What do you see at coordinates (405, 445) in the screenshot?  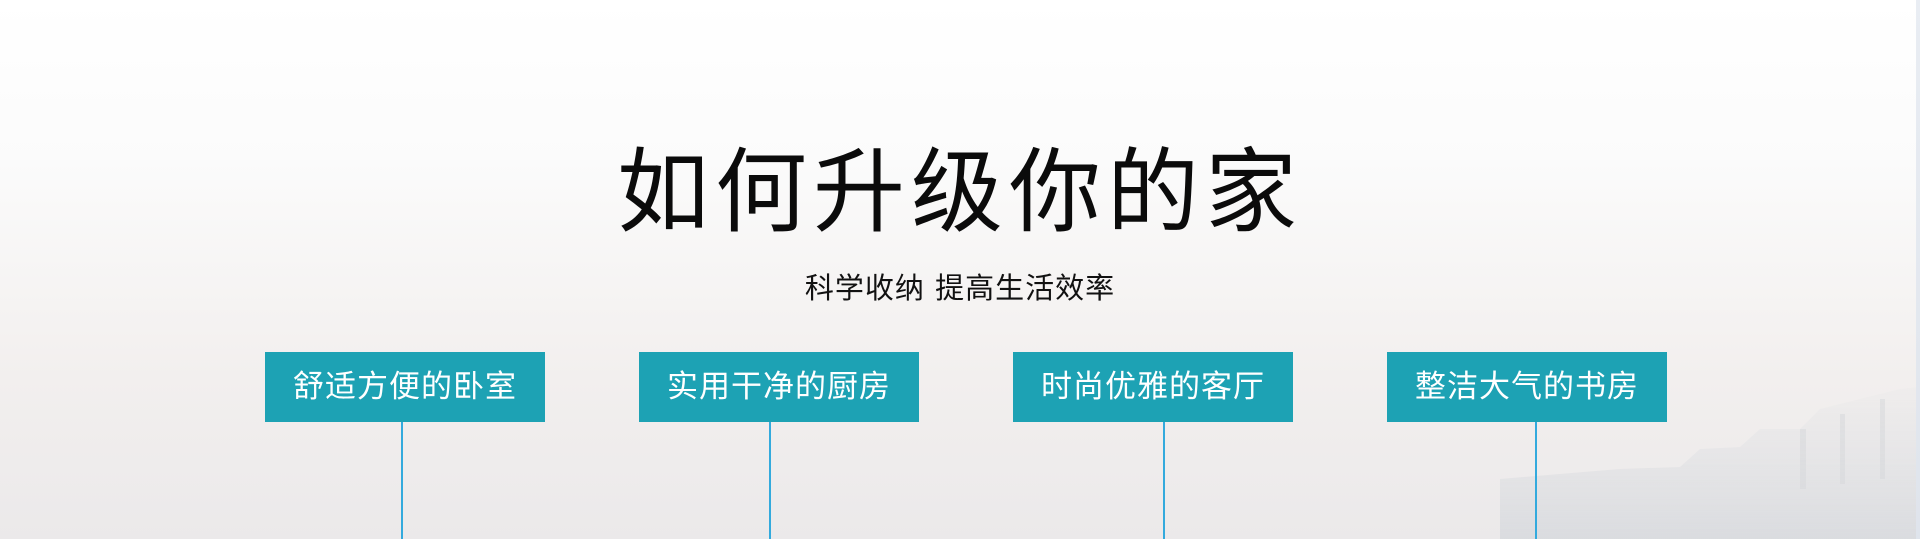 I see `room-category-bedroom: 舒适方便的卧室` at bounding box center [405, 445].